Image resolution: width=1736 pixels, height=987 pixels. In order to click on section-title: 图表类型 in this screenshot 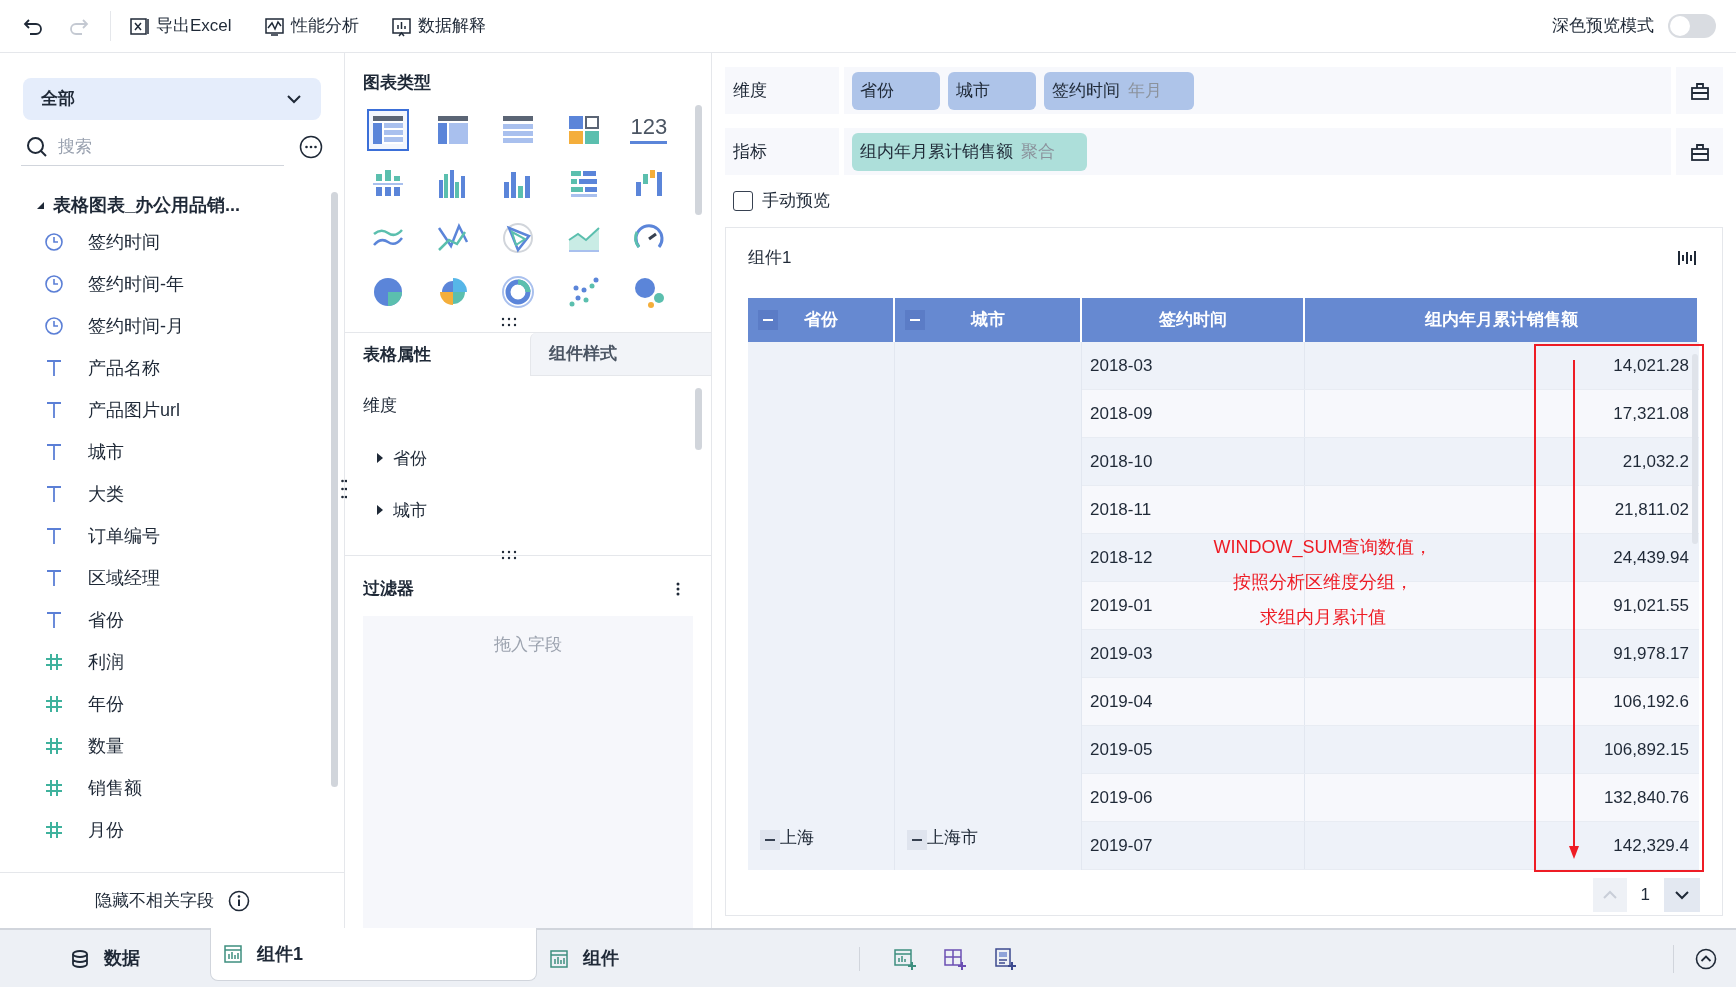, I will do `click(397, 83)`.